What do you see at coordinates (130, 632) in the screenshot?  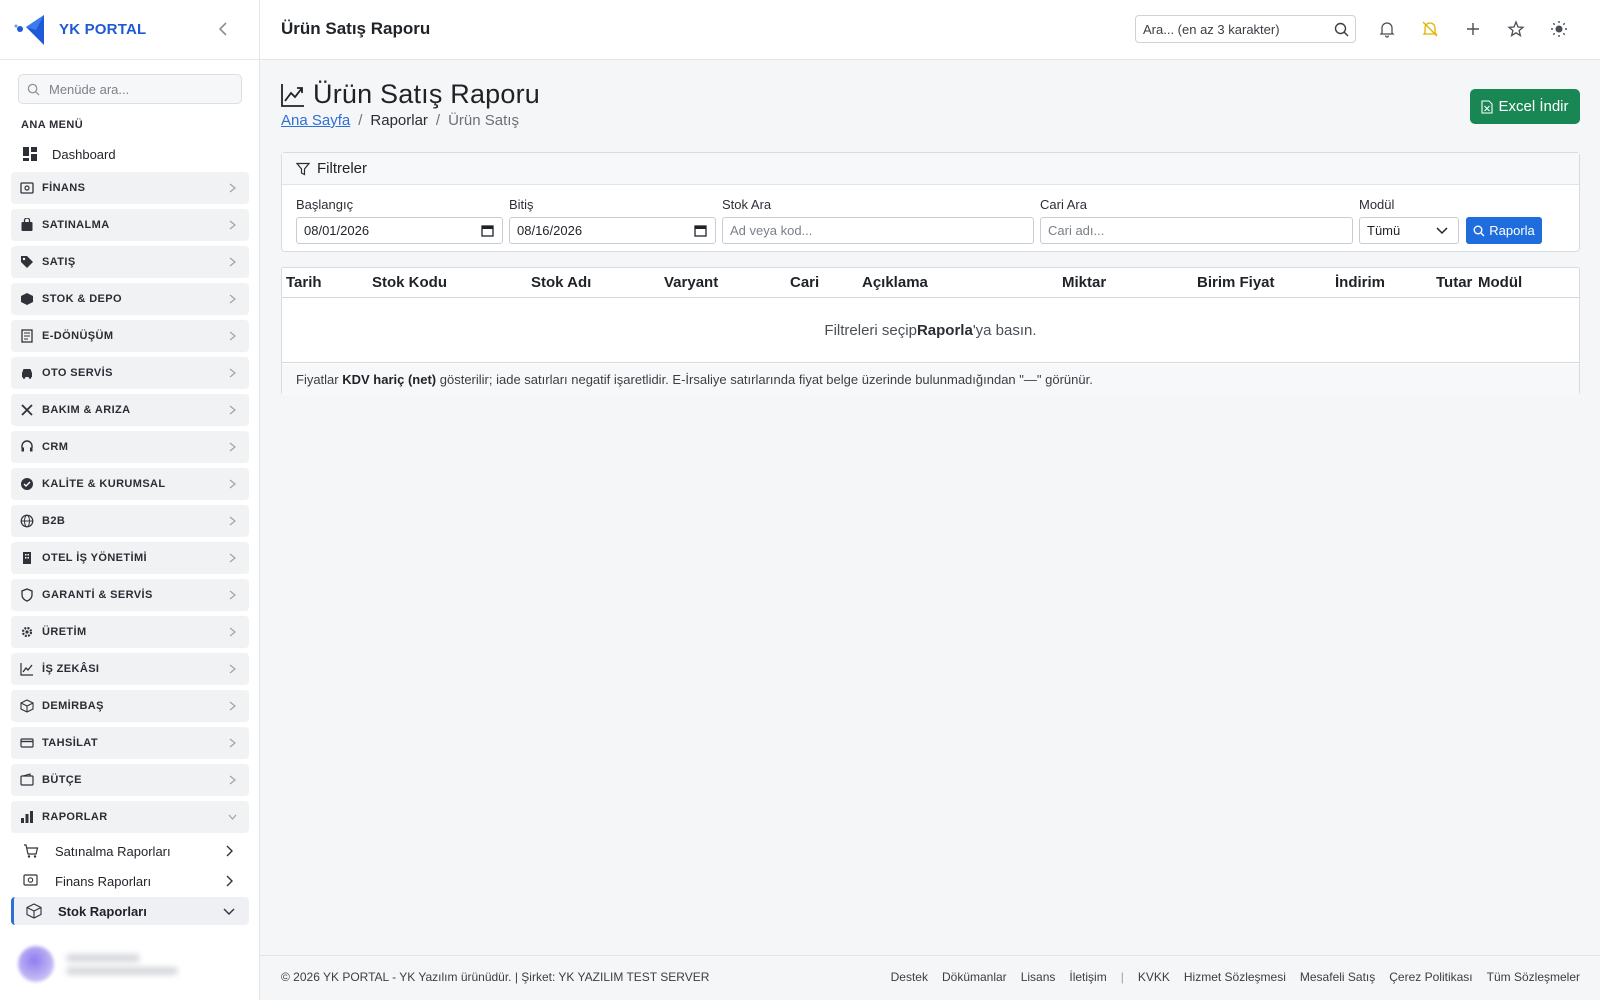 I see `sidebar-group-uretim: ÜRETİM` at bounding box center [130, 632].